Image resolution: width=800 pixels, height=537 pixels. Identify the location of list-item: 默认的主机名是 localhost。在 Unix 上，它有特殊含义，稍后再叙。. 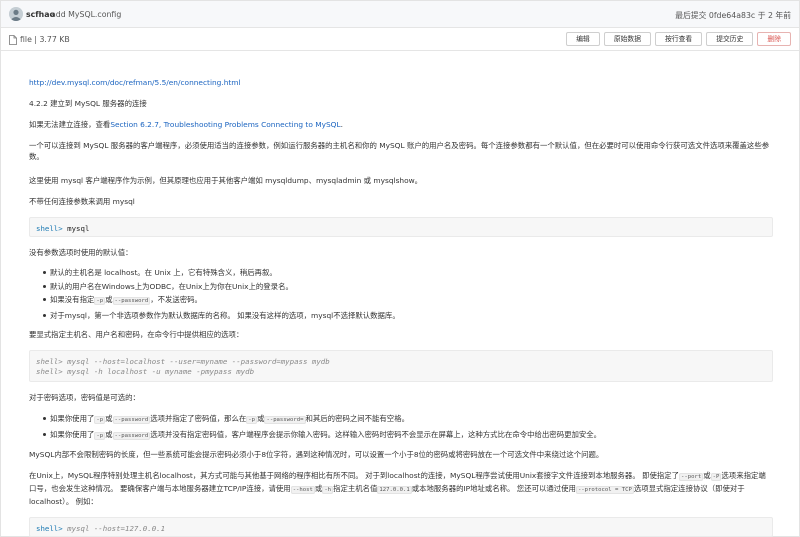
(408, 273).